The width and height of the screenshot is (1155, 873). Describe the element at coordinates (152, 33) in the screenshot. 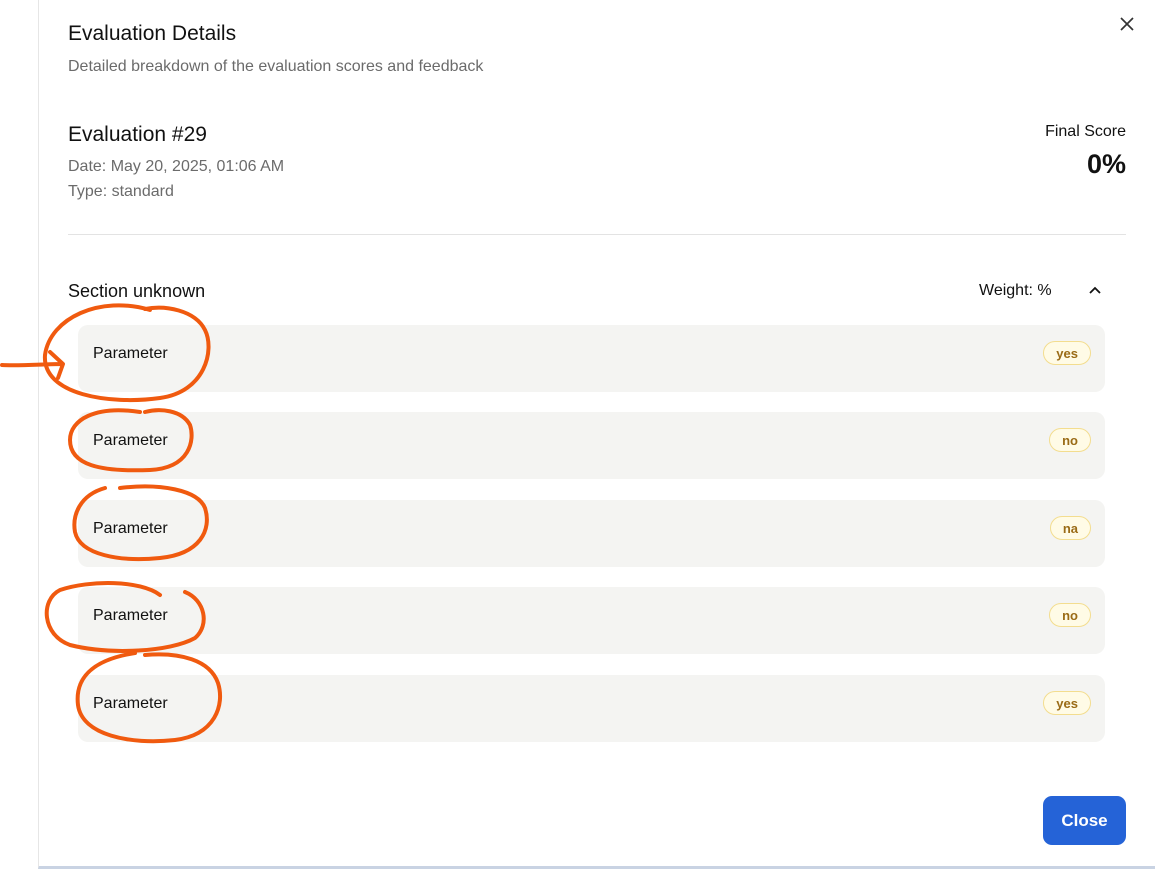

I see `dialog-title: Evaluation Details` at that location.